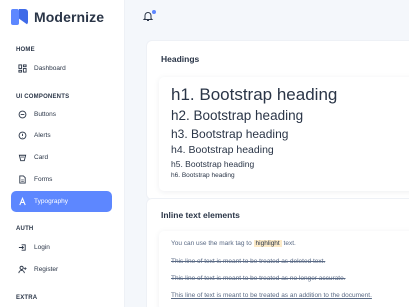 Image resolution: width=409 pixels, height=307 pixels. What do you see at coordinates (61, 135) in the screenshot?
I see `sidebar-item-alerts: Alerts` at bounding box center [61, 135].